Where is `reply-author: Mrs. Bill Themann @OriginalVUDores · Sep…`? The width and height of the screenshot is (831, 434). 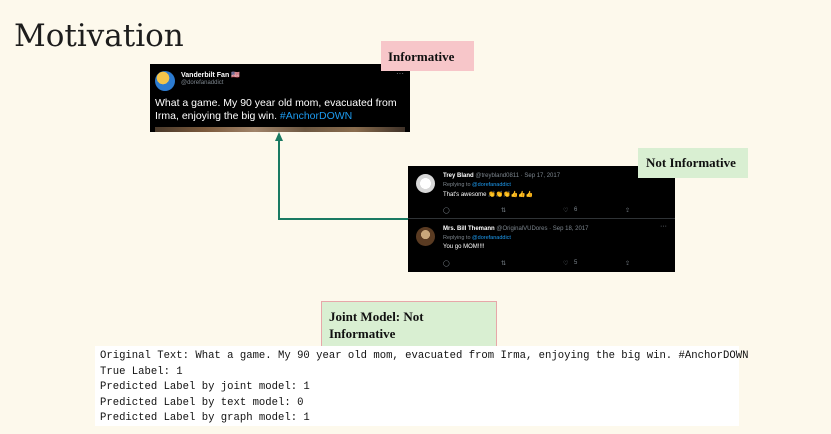 reply-author: Mrs. Bill Themann @OriginalVUDores · Sep… is located at coordinates (516, 229).